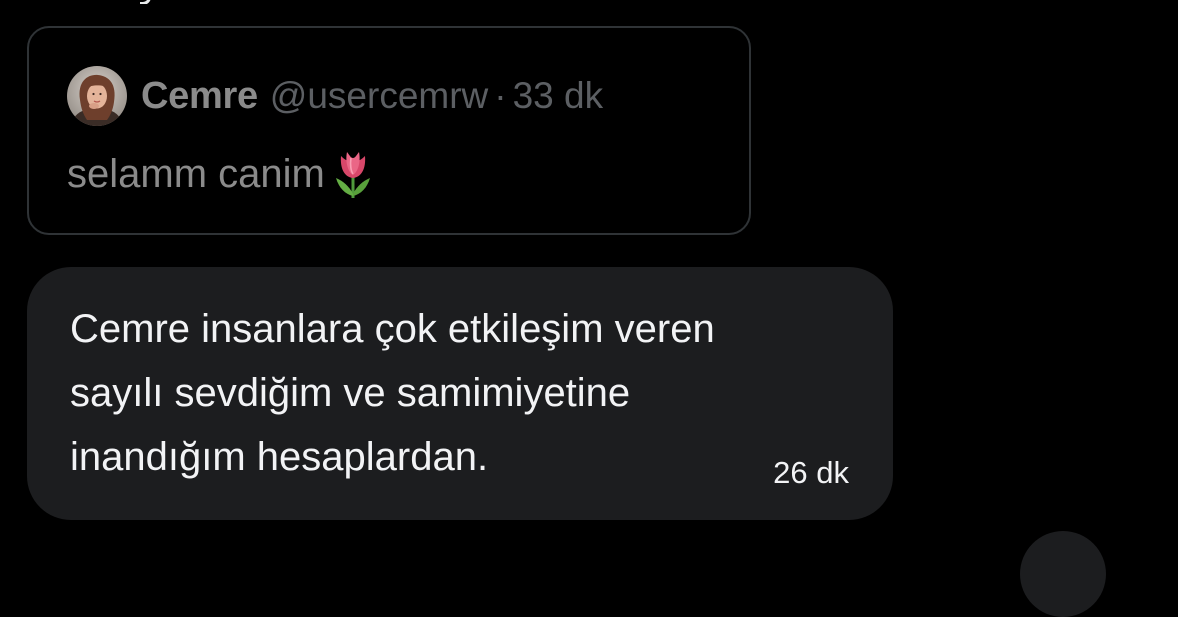  I want to click on tulip-icon, so click(353, 174).